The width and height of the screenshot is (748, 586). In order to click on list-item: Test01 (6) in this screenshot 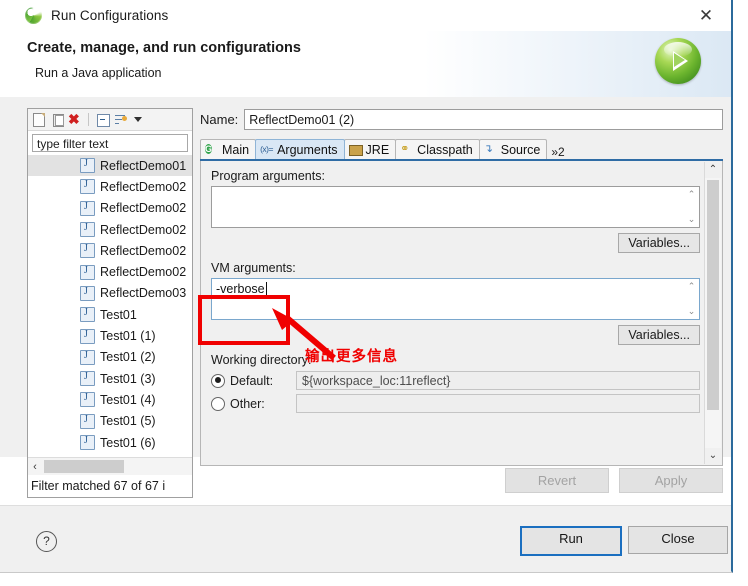, I will do `click(110, 441)`.